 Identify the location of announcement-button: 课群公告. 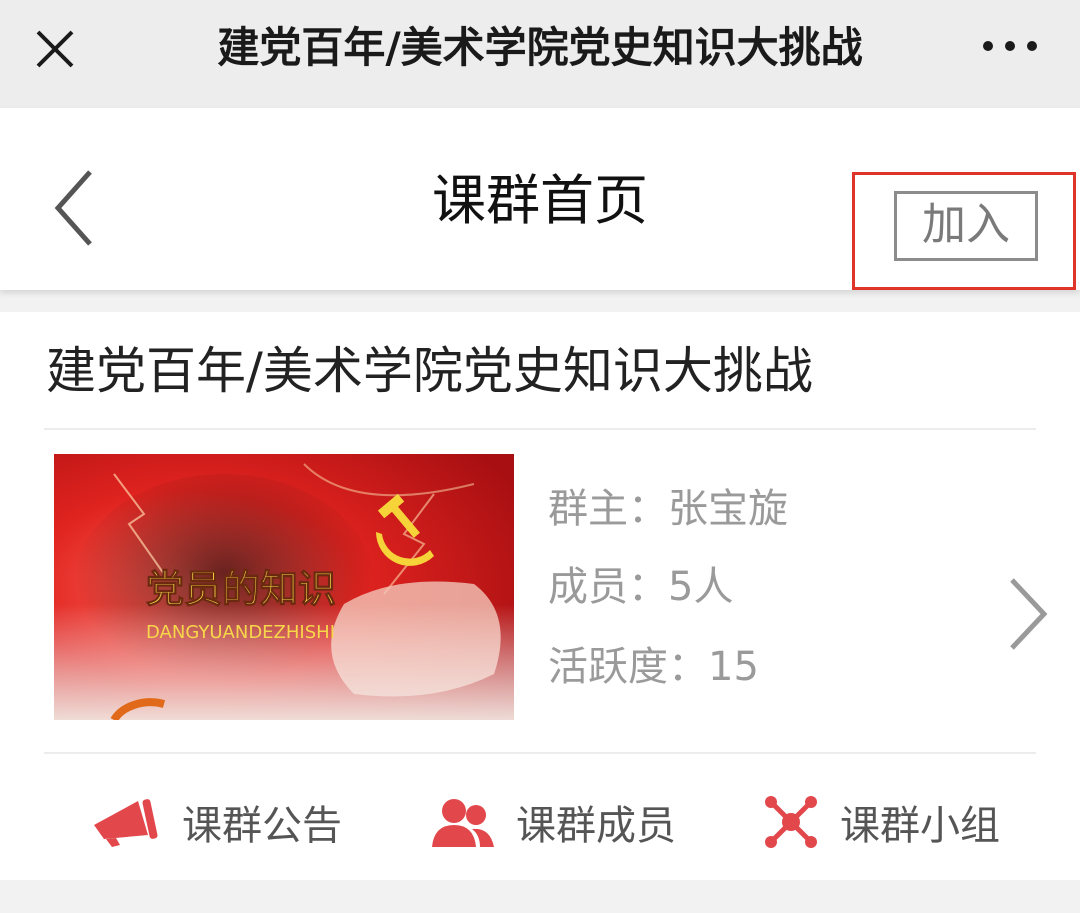
(216, 822).